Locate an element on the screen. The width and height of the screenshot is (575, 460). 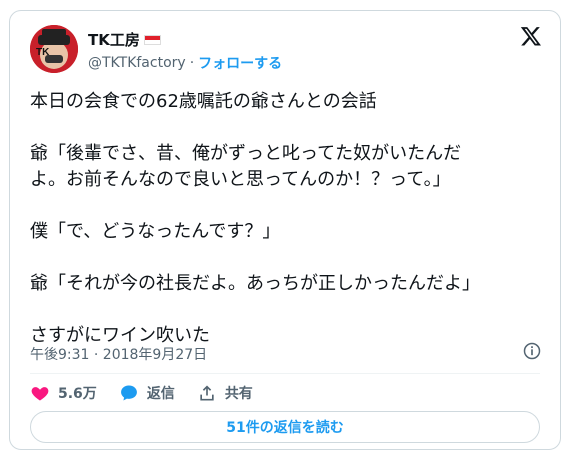
avatar: TK is located at coordinates (54, 49).